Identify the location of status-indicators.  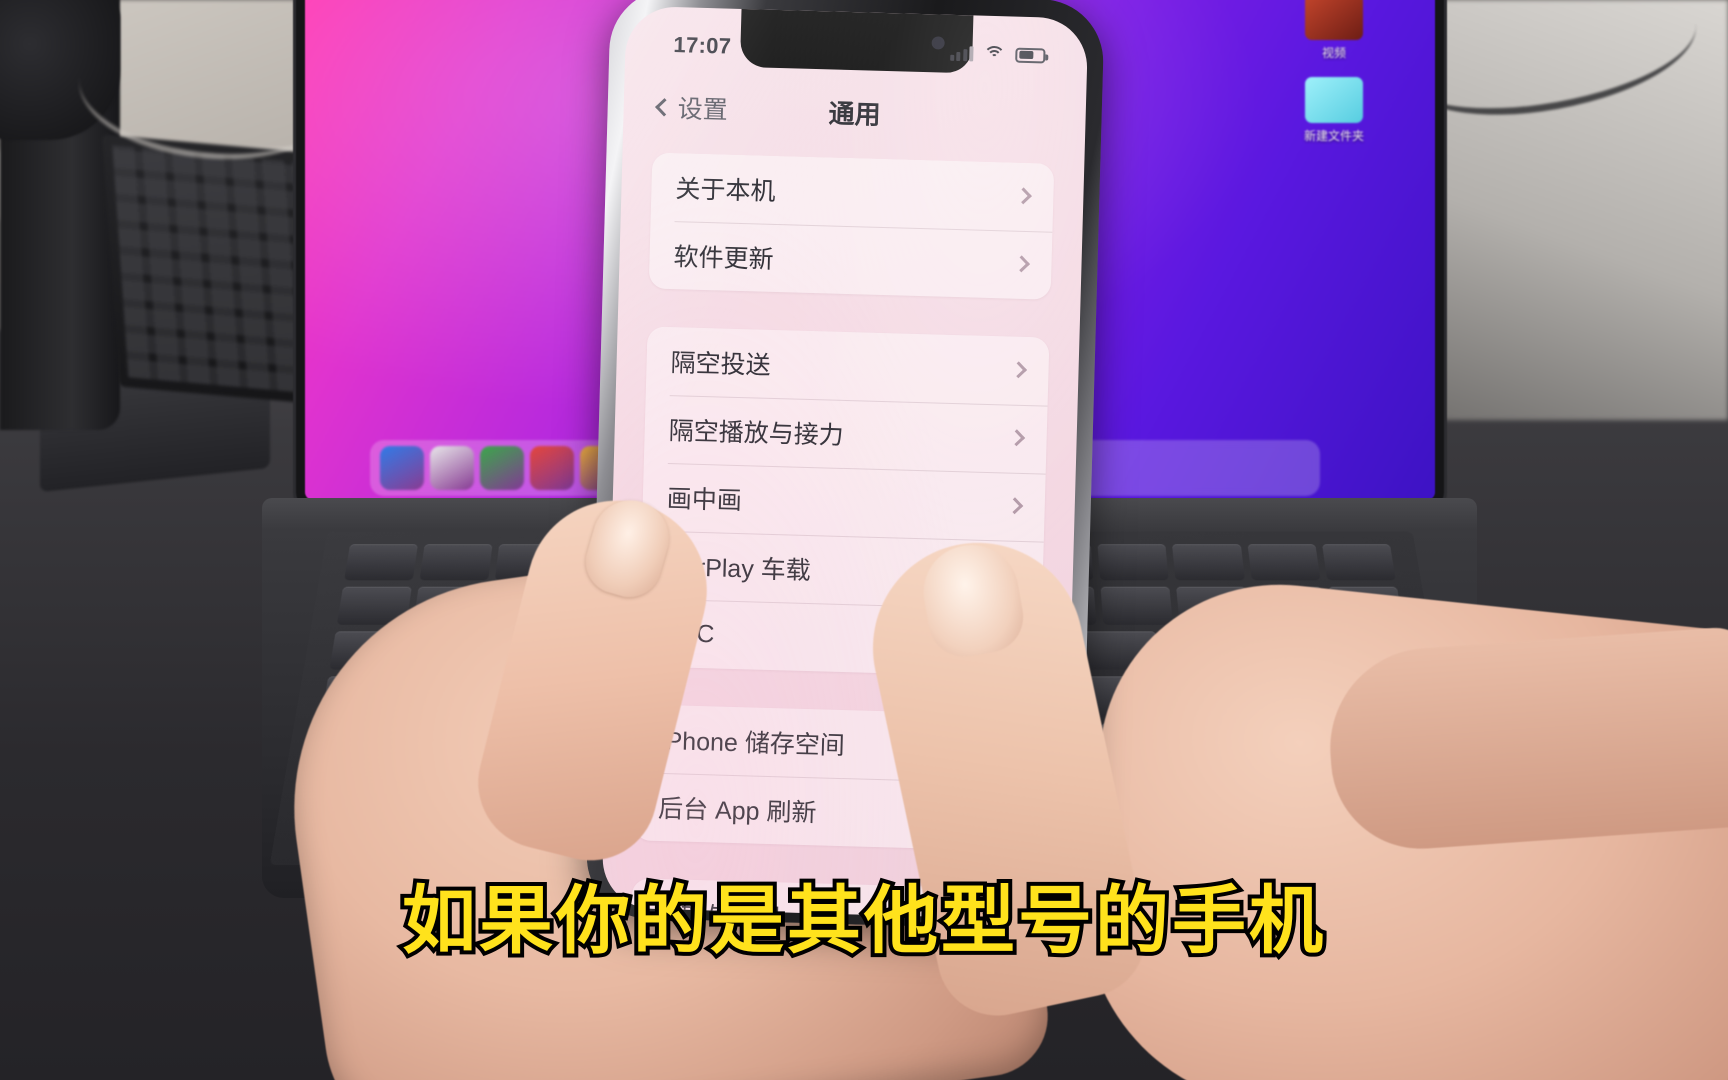
(997, 56).